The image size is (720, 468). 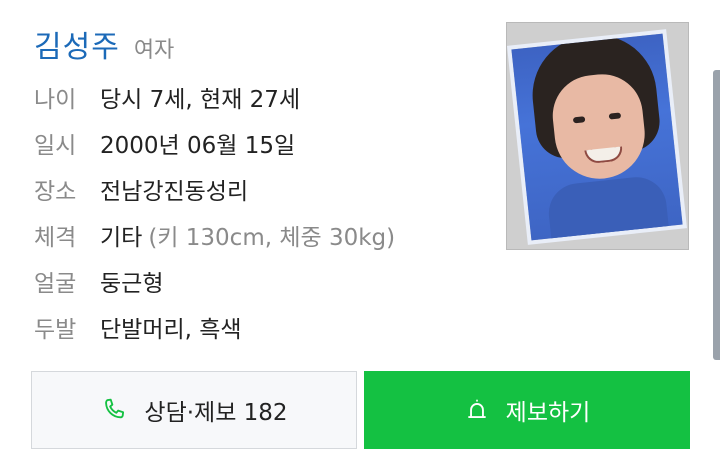 What do you see at coordinates (55, 100) in the screenshot?
I see `detail-label: 나이` at bounding box center [55, 100].